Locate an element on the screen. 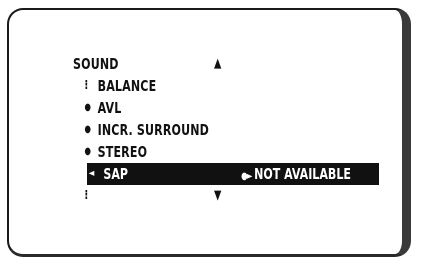 The height and width of the screenshot is (265, 421). menu-item-label: BALANCE is located at coordinates (127, 86).